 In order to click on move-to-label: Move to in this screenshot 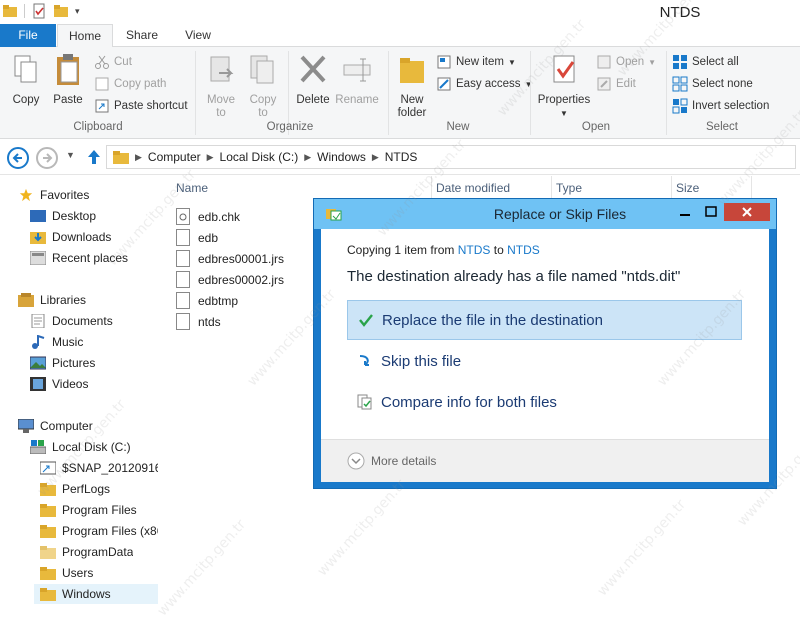, I will do `click(221, 106)`.